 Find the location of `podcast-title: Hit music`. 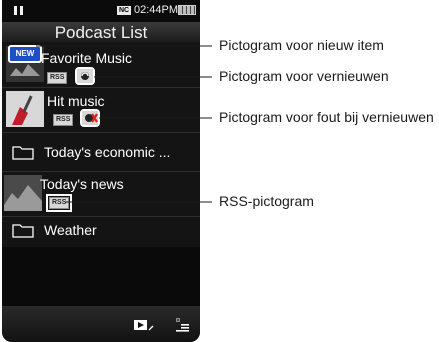

podcast-title: Hit music is located at coordinates (76, 101).